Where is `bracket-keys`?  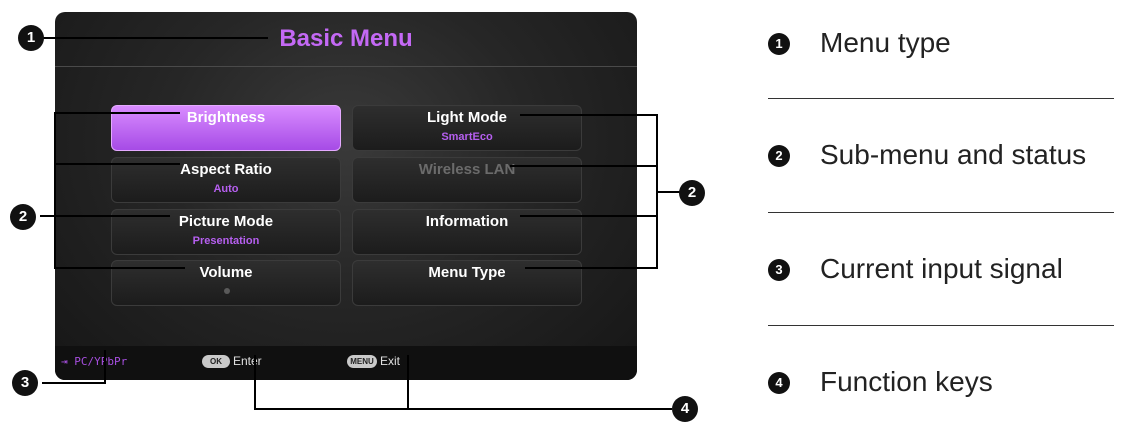 bracket-keys is located at coordinates (331, 382).